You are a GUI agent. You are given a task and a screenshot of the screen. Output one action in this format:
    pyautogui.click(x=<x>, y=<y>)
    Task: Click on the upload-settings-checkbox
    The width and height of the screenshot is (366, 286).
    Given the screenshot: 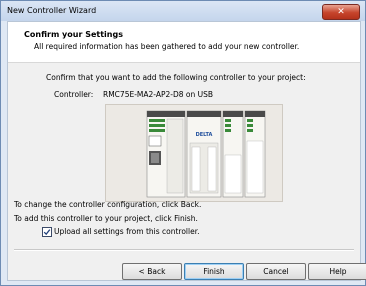 What is the action you would take?
    pyautogui.click(x=47, y=232)
    